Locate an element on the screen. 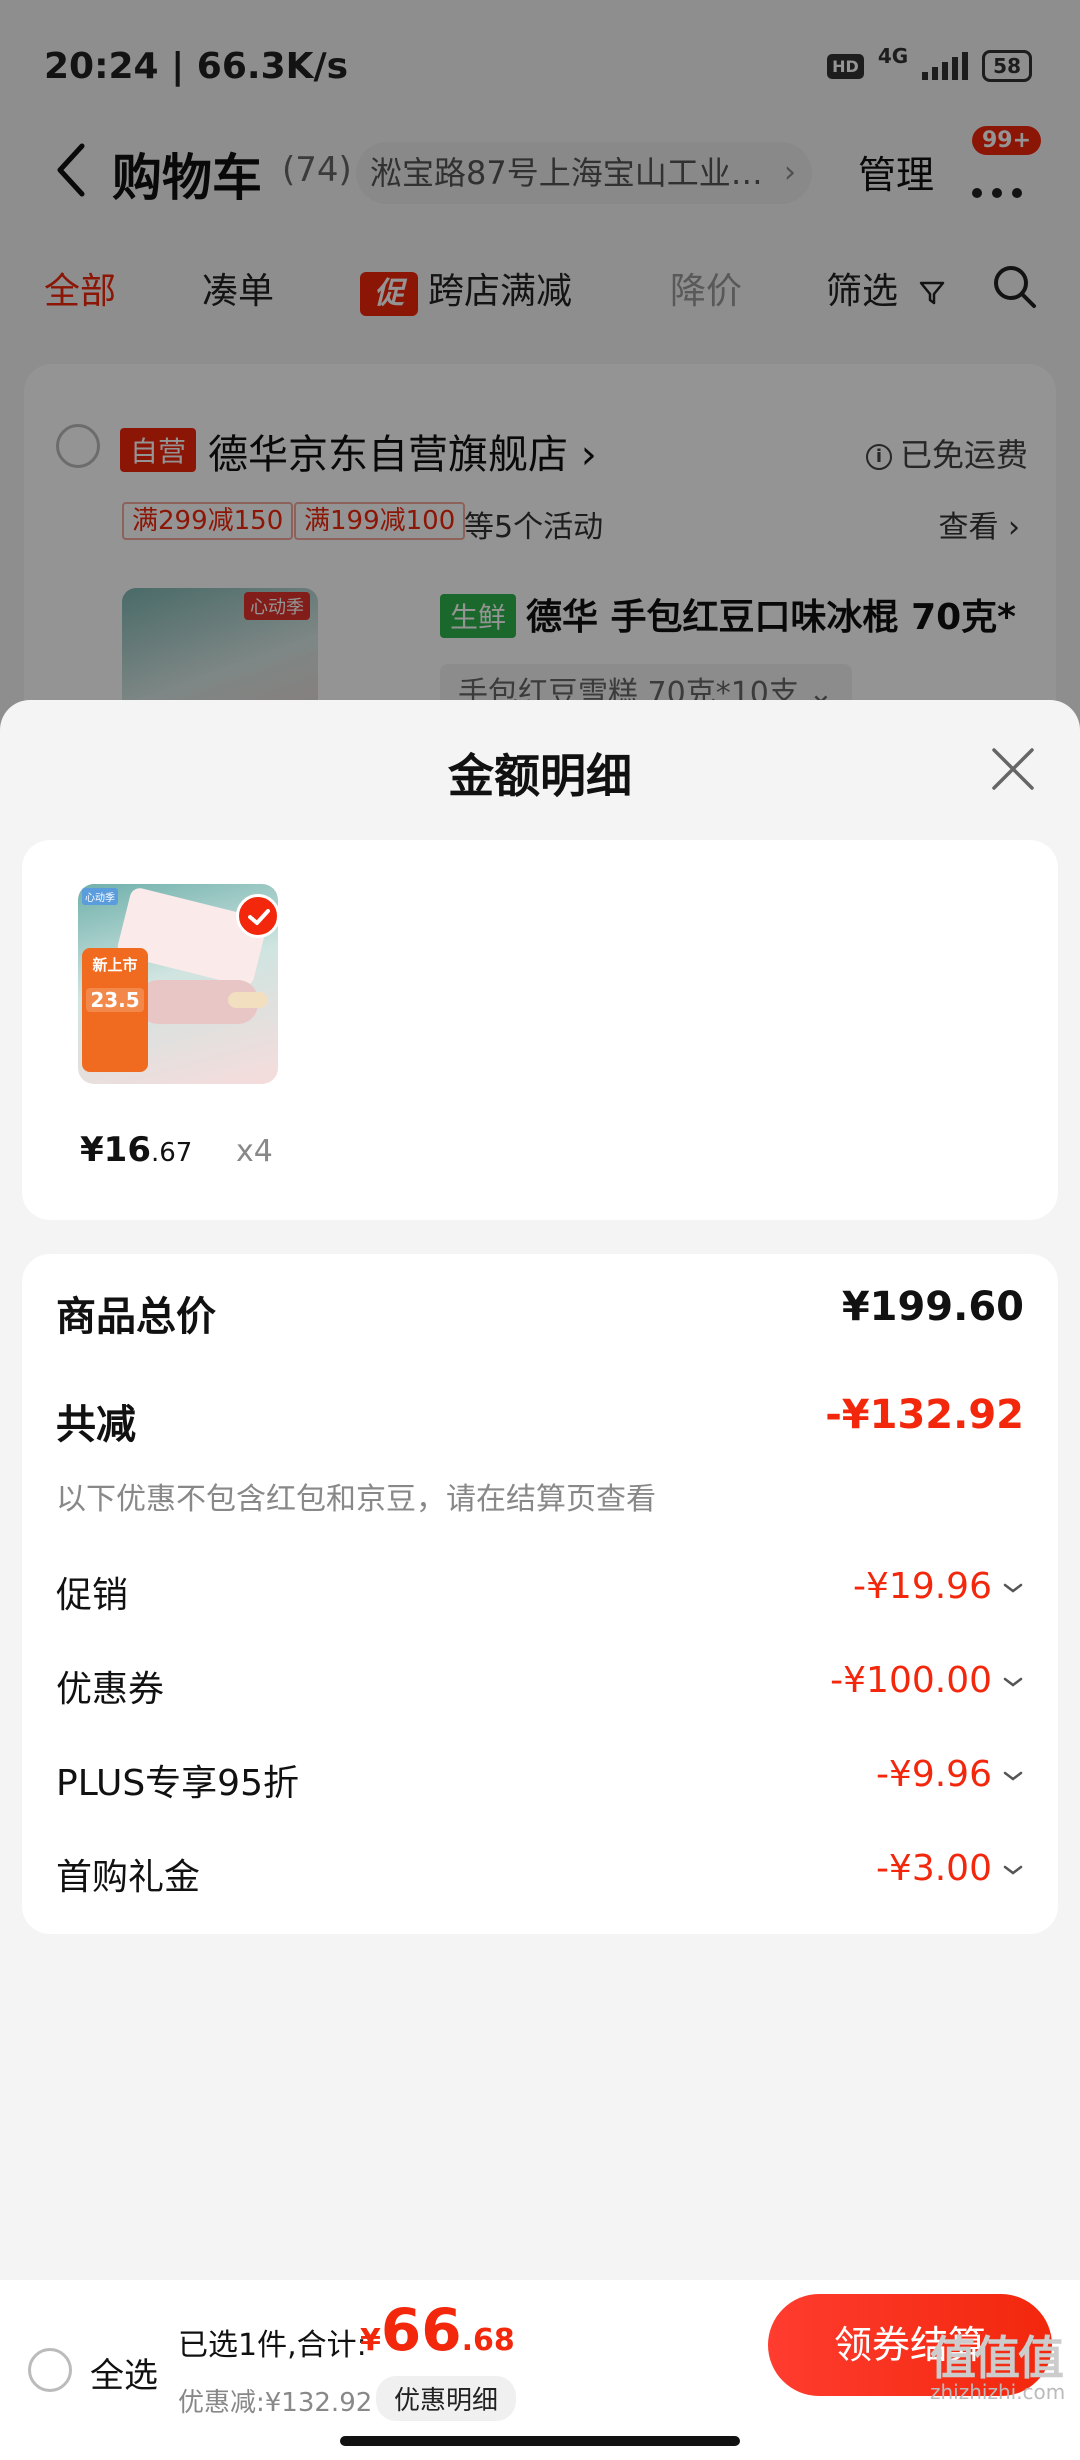  thumb-corner-tag: 心动季 is located at coordinates (100, 896).